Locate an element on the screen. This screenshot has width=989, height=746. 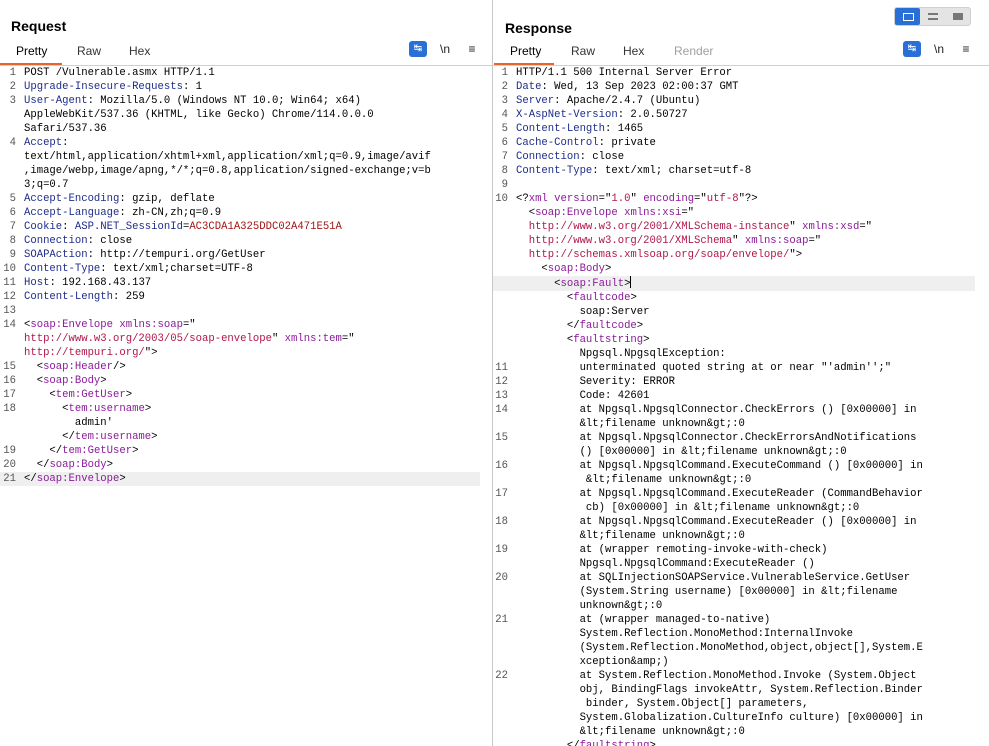
code-line: </faultcode> is located at coordinates (741, 326).